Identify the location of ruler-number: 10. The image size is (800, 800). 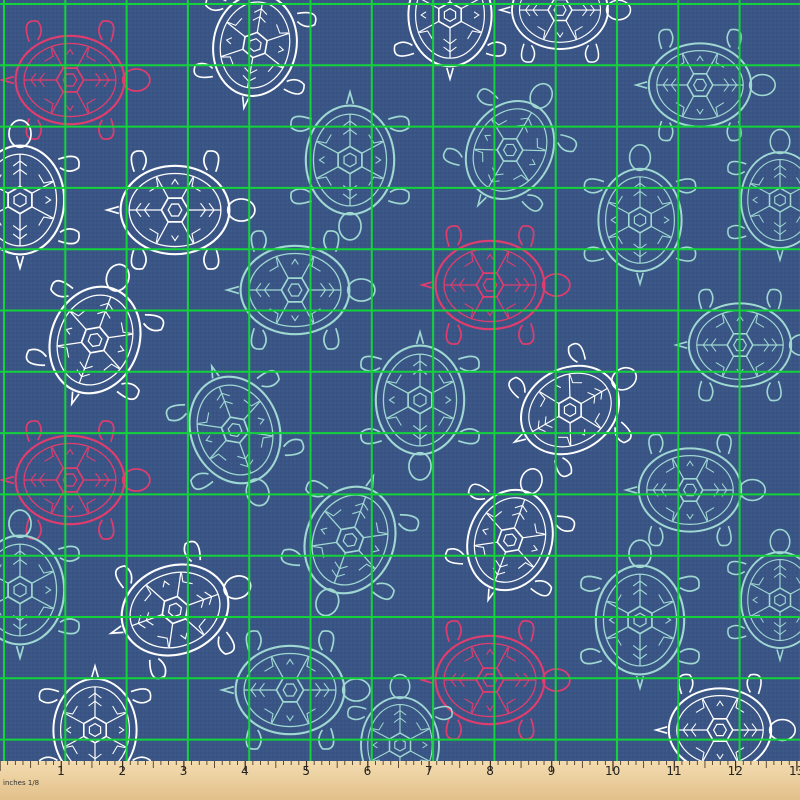
(612, 771).